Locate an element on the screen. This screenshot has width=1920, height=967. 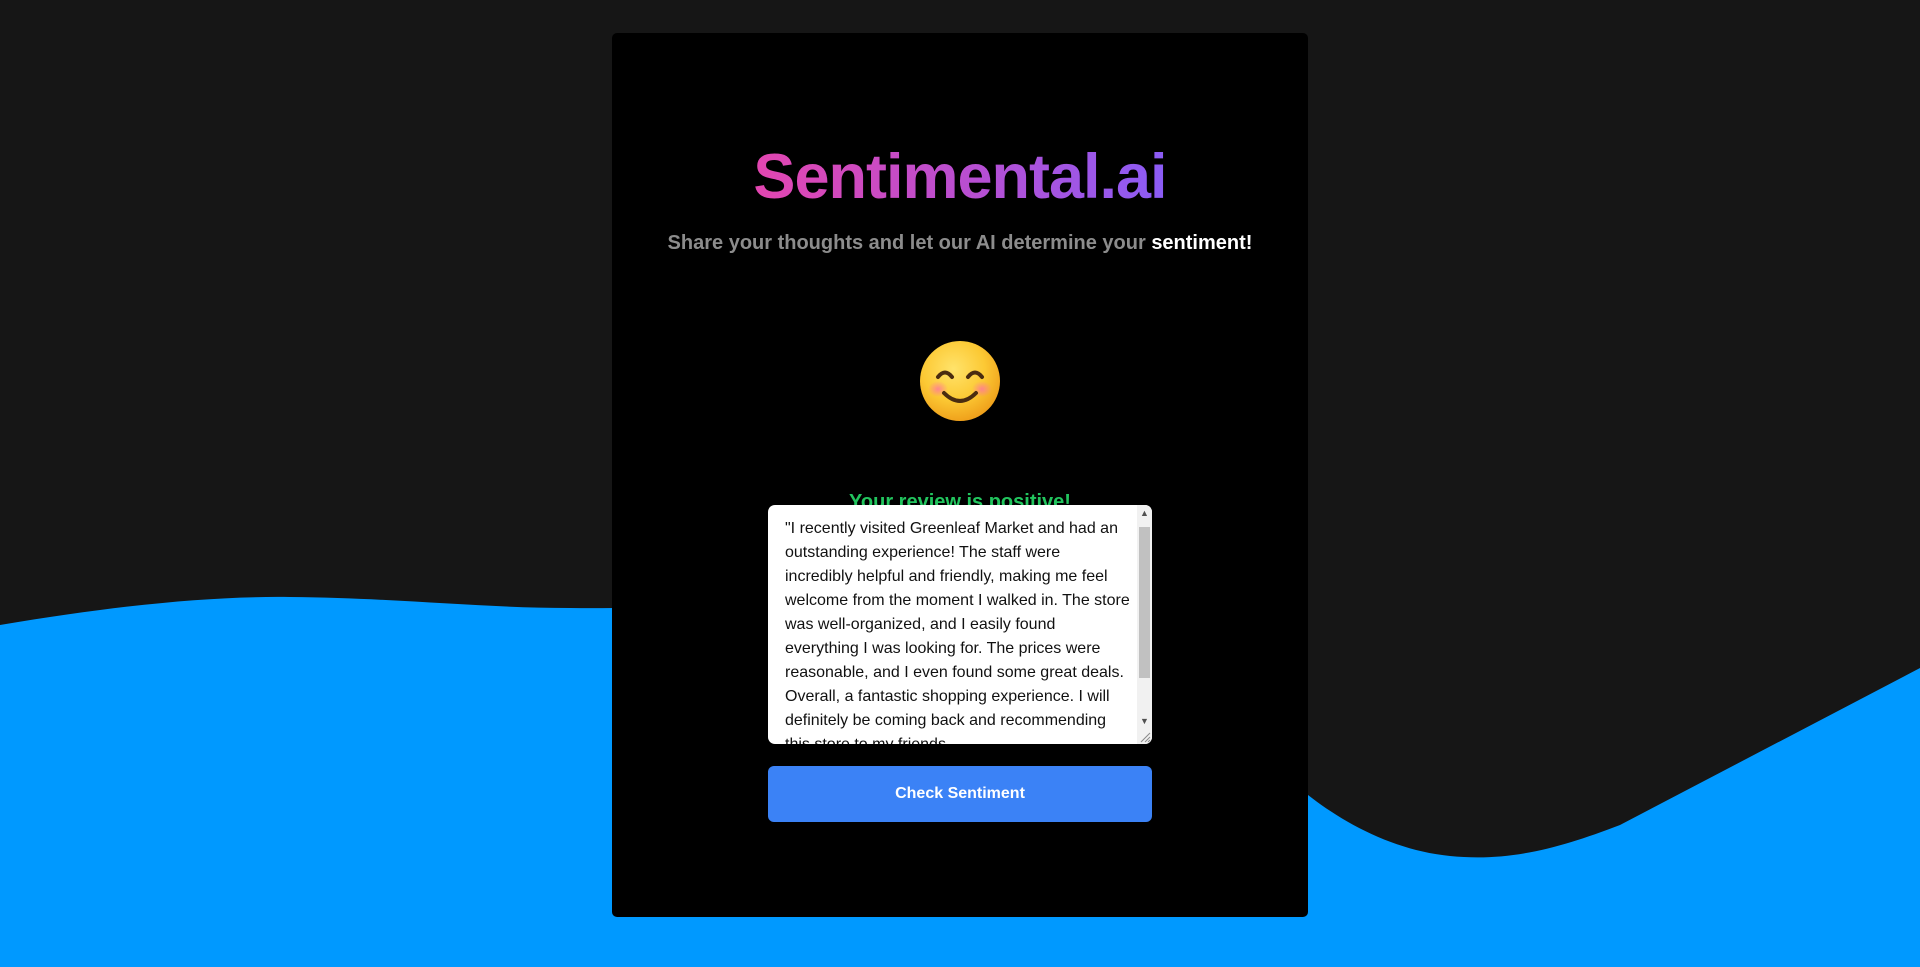
app-title: Sentimental.ai is located at coordinates (960, 177).